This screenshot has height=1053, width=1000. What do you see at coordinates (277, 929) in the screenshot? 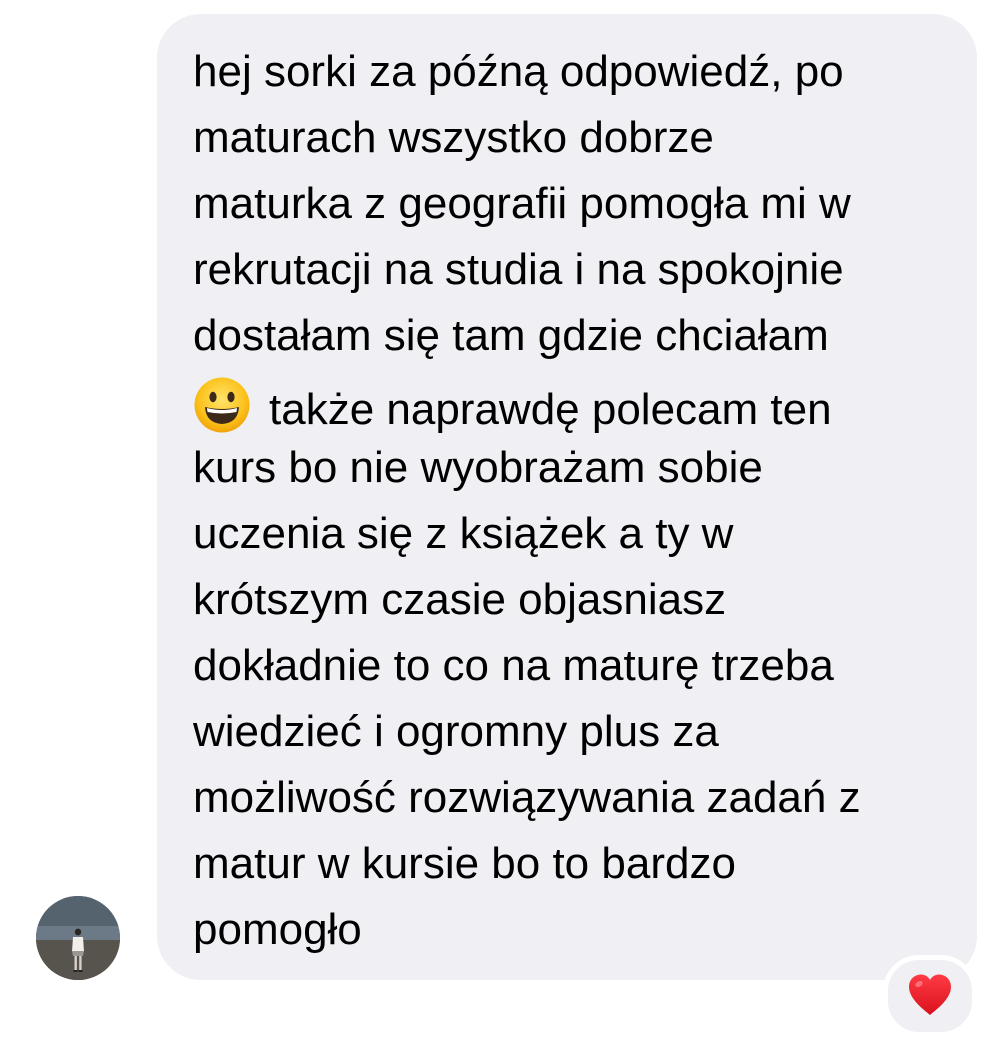
I see `message-line: pomogło` at bounding box center [277, 929].